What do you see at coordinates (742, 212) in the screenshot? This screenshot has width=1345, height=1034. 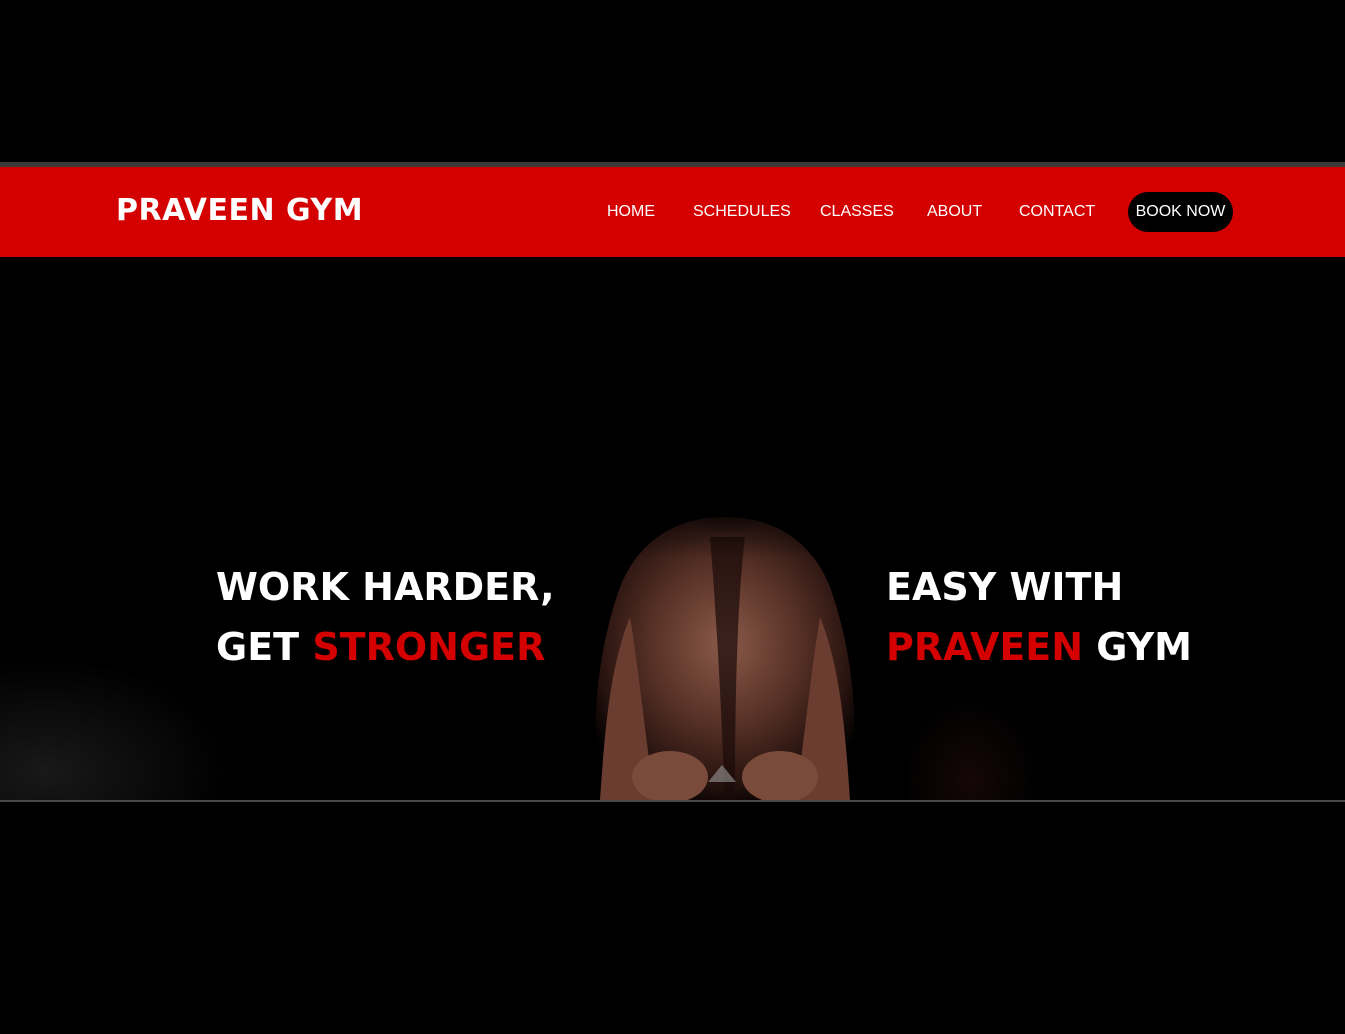 I see `nav-schedules: SCHEDULES` at bounding box center [742, 212].